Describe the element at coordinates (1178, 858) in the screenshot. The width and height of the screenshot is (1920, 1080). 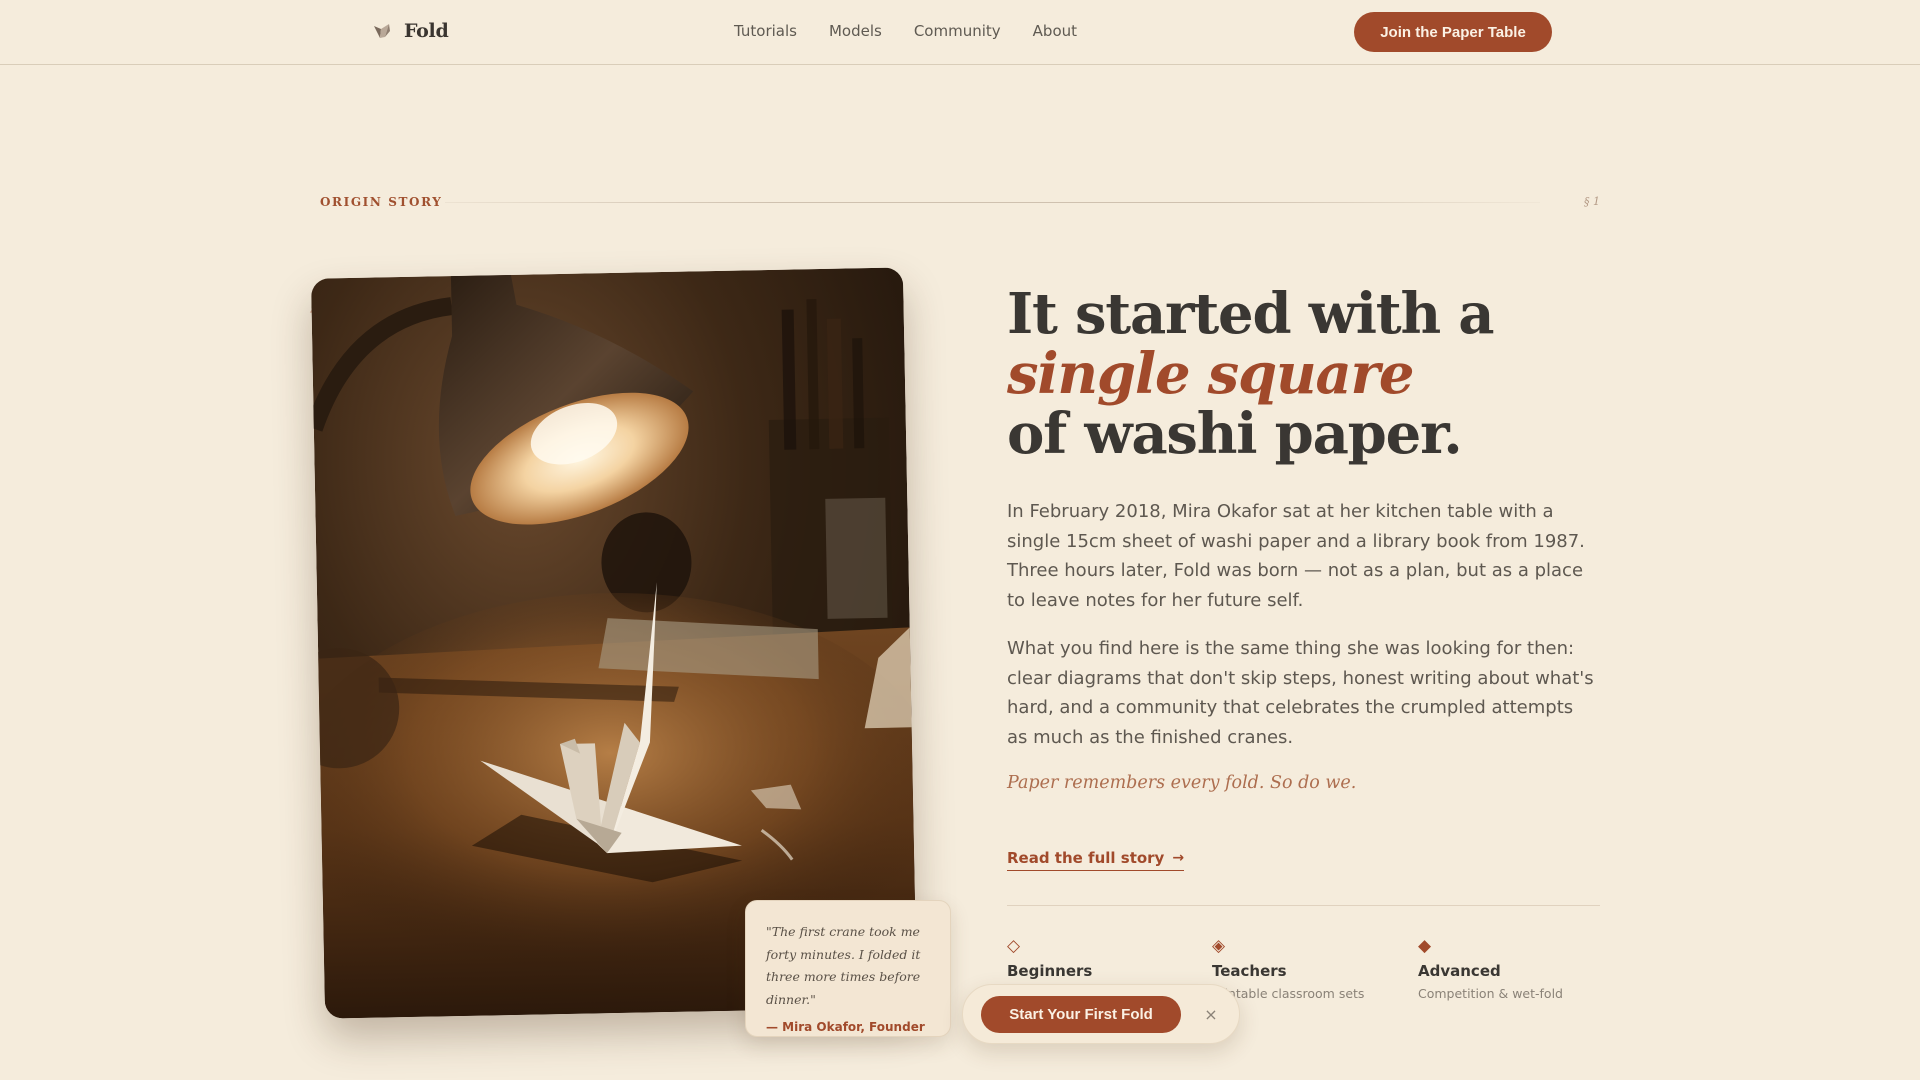
I see `arrow-right-icon: →` at that location.